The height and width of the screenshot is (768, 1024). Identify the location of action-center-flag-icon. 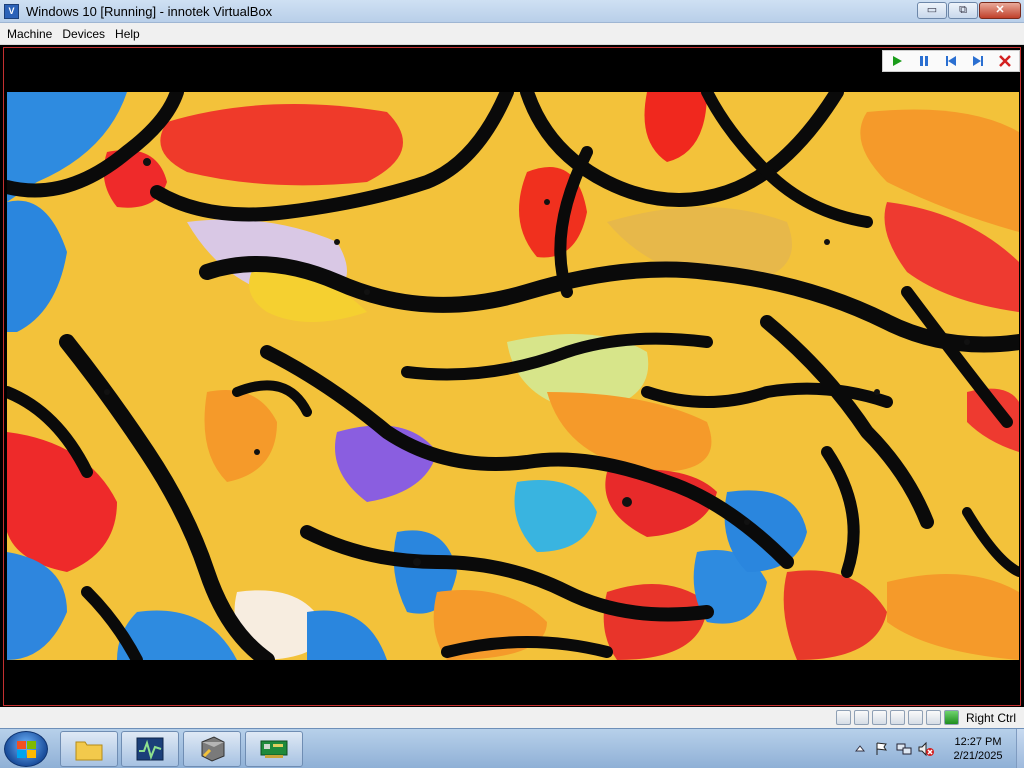
(882, 749).